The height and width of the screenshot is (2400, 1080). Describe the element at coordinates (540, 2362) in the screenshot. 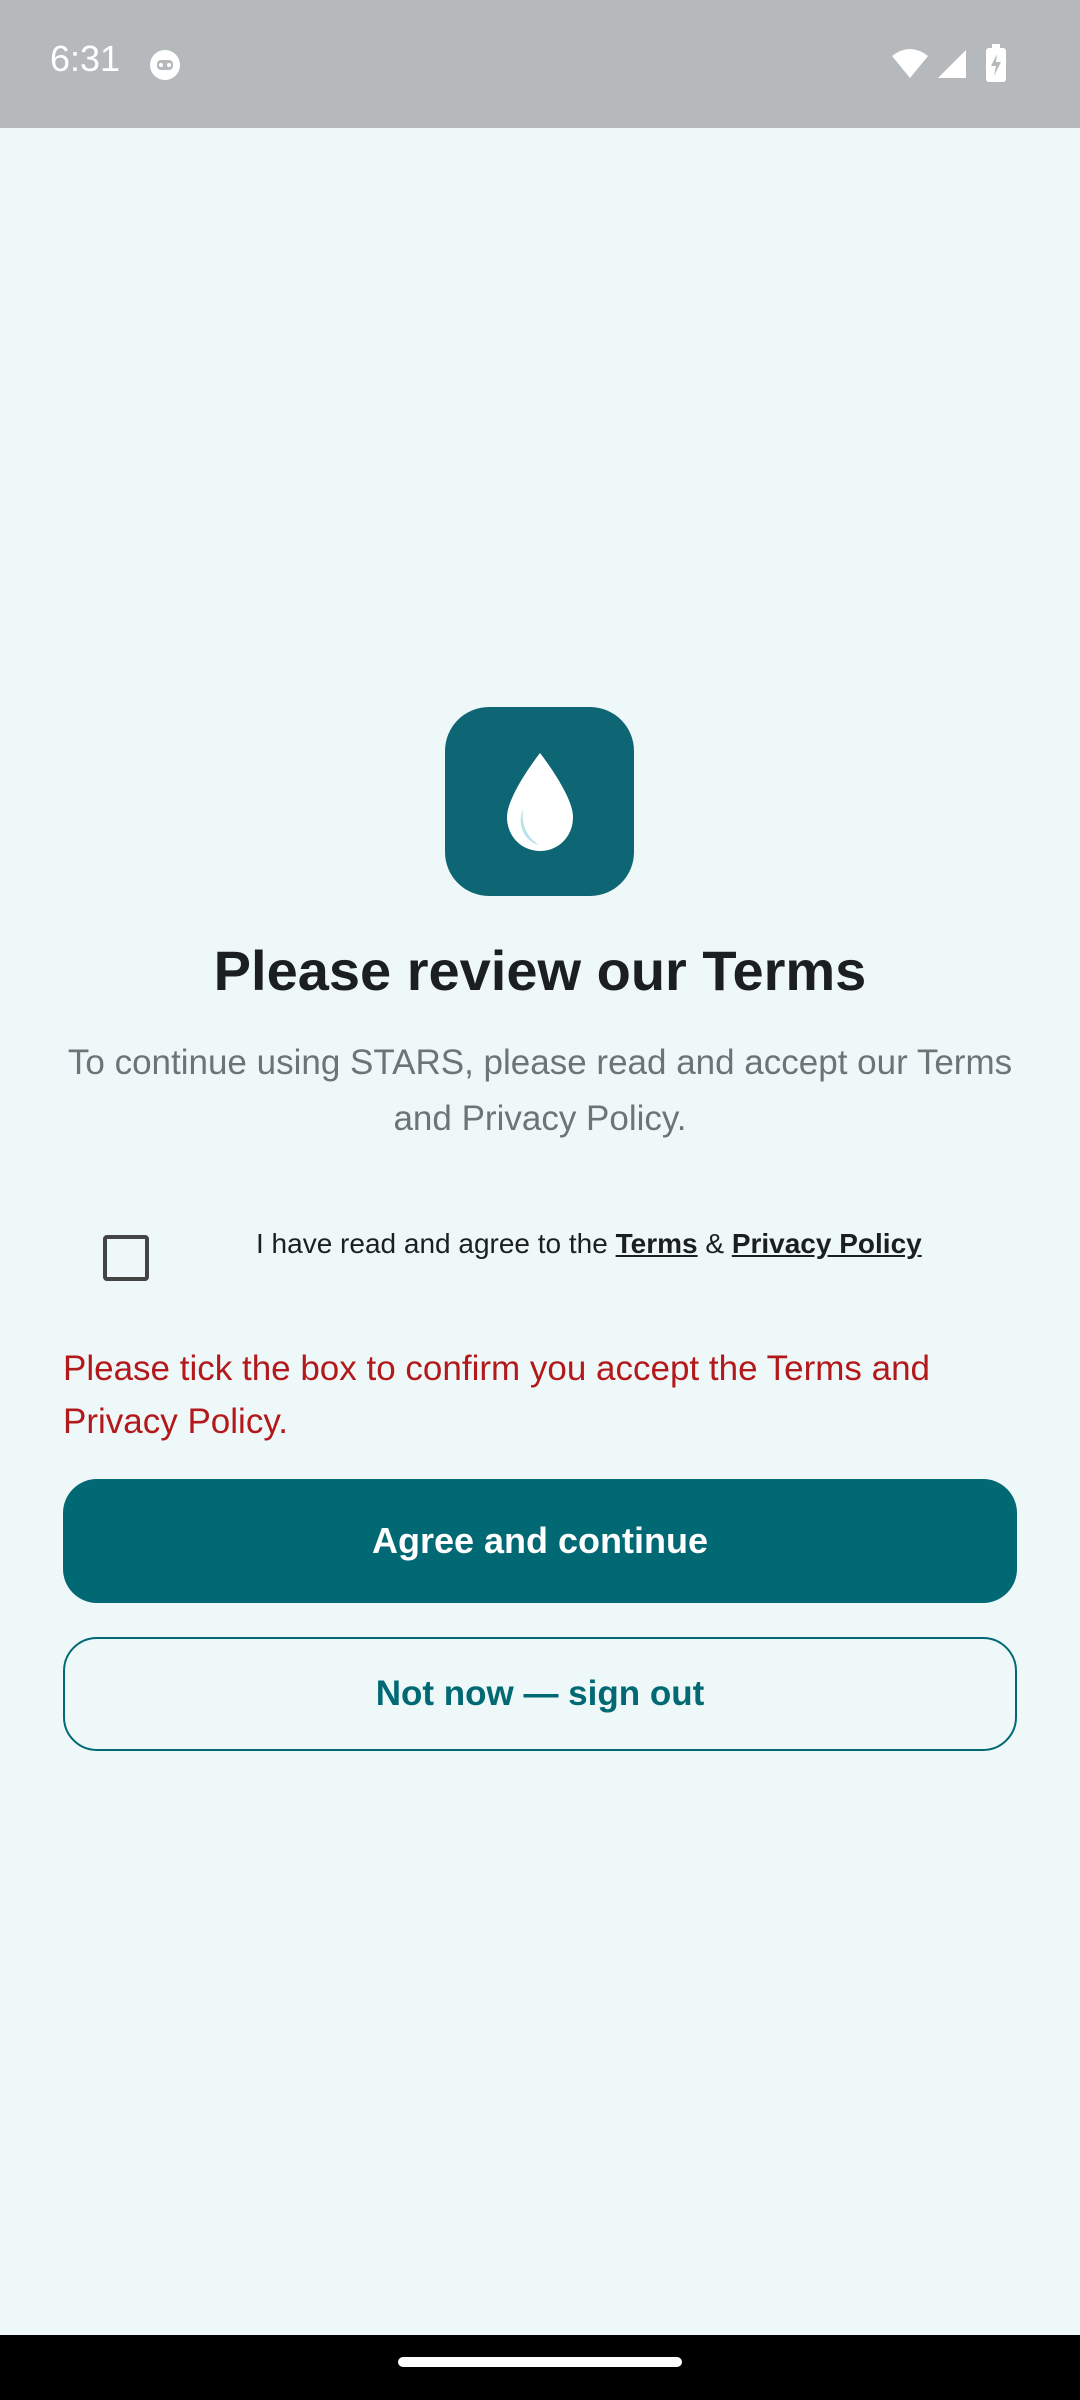

I see `home-gesture-handle` at that location.